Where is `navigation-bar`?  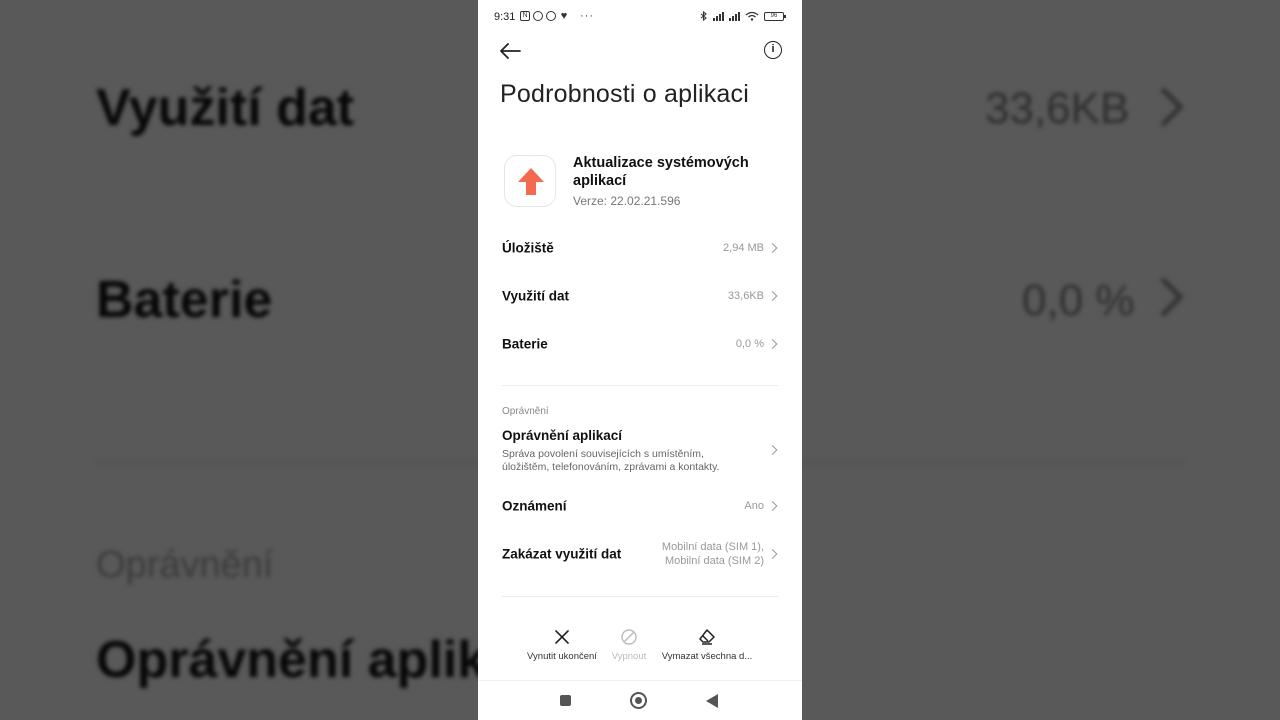
navigation-bar is located at coordinates (640, 700).